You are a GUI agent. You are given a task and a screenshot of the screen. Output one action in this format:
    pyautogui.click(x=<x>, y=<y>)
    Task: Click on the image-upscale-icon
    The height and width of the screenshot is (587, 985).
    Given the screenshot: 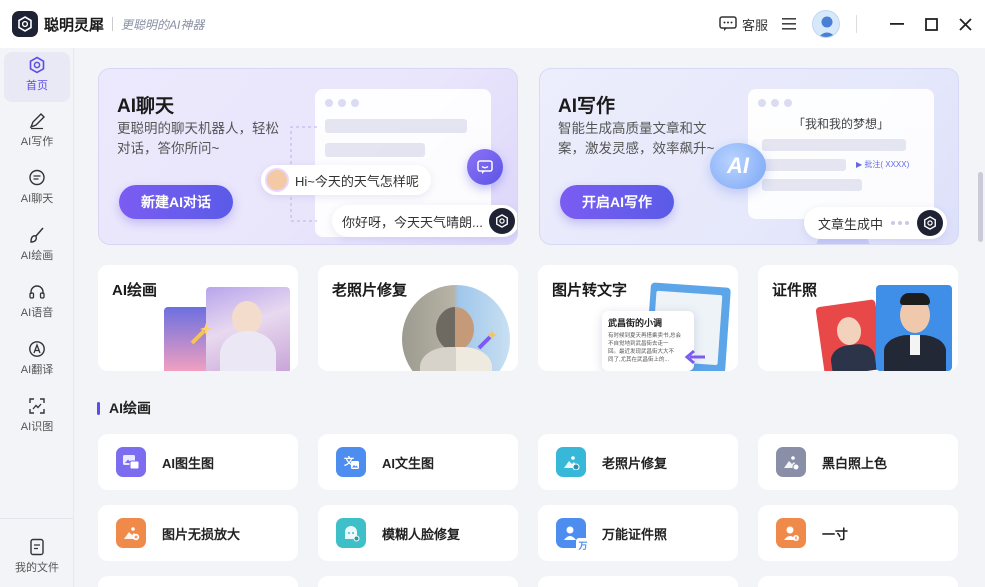 What is the action you would take?
    pyautogui.click(x=131, y=533)
    